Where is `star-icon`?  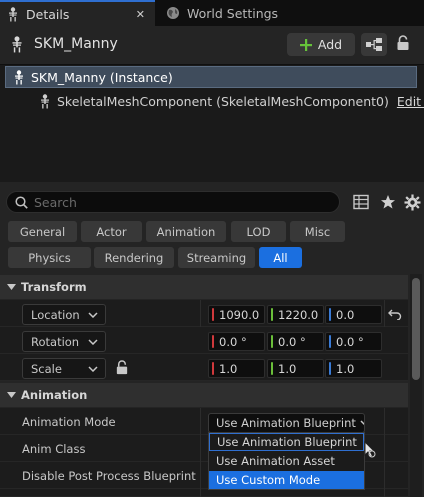 star-icon is located at coordinates (389, 203).